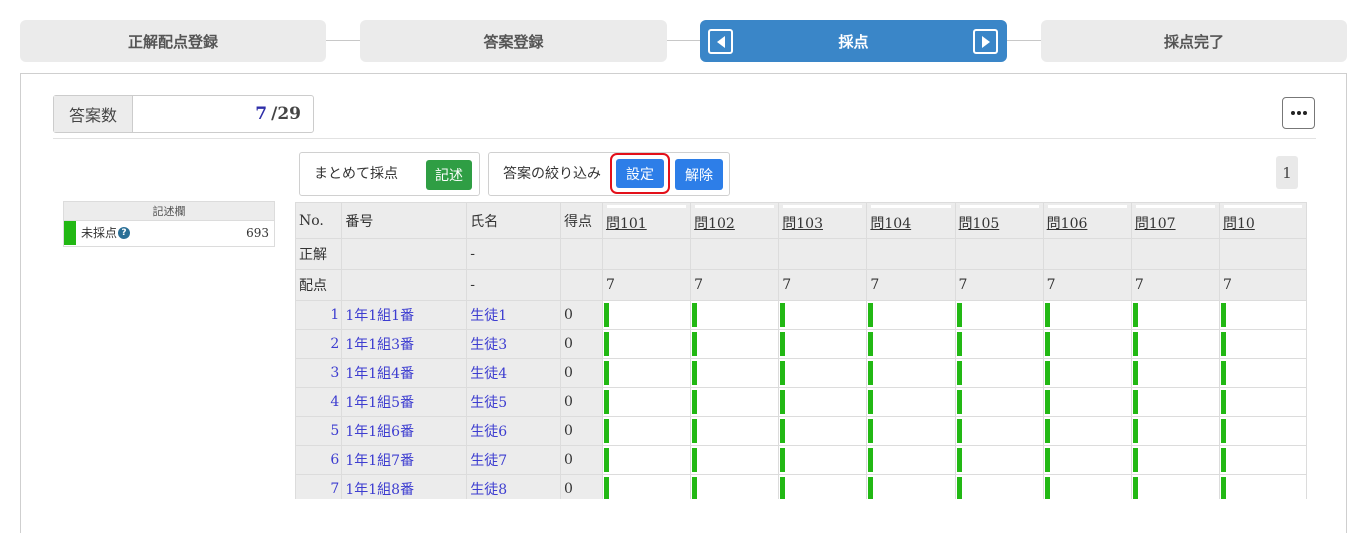 The width and height of the screenshot is (1359, 533). I want to click on student-id-link: 1年1組6番, so click(404, 431).